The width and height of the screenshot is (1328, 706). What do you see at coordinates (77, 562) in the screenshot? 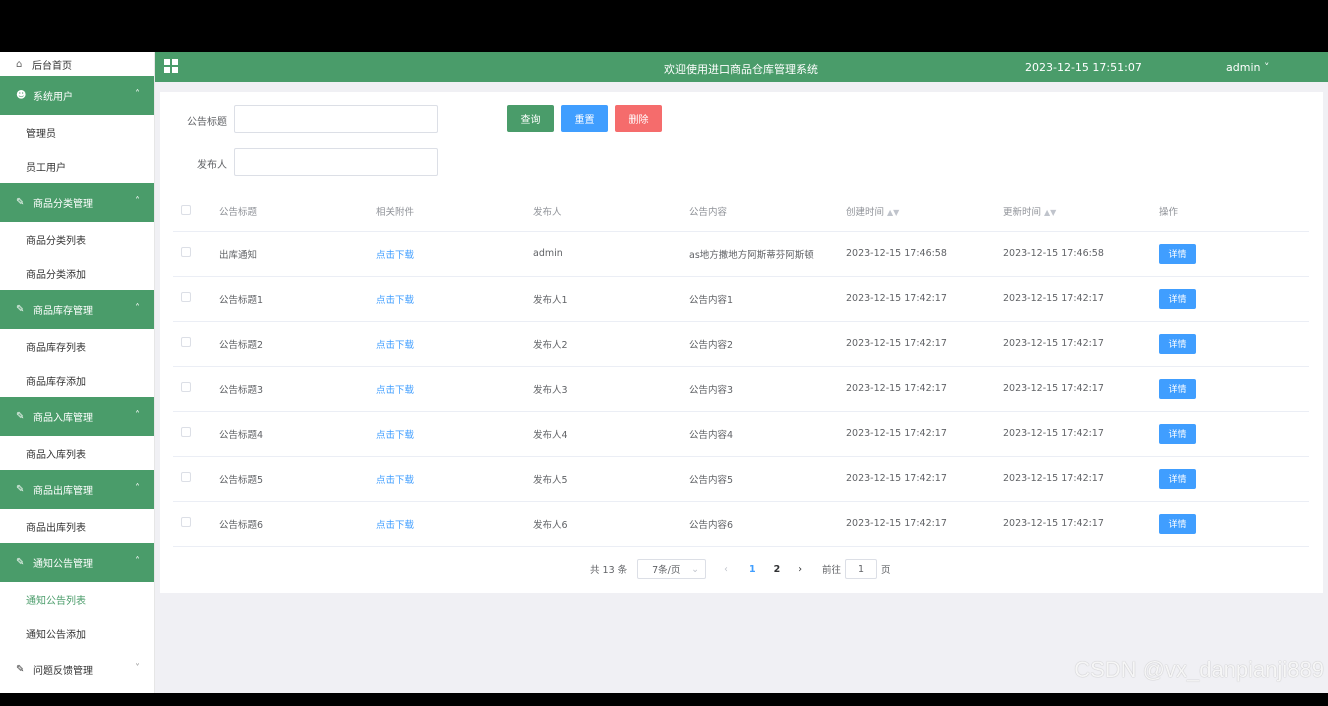
I see `sidebar-group-title: ✎ 通知公告管理 ˄` at bounding box center [77, 562].